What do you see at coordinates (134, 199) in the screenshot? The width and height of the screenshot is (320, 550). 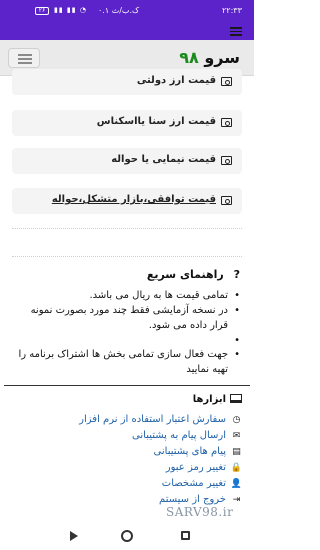 I see `rate-label: قیمت توافقی،بازار متشکل،حواله` at bounding box center [134, 199].